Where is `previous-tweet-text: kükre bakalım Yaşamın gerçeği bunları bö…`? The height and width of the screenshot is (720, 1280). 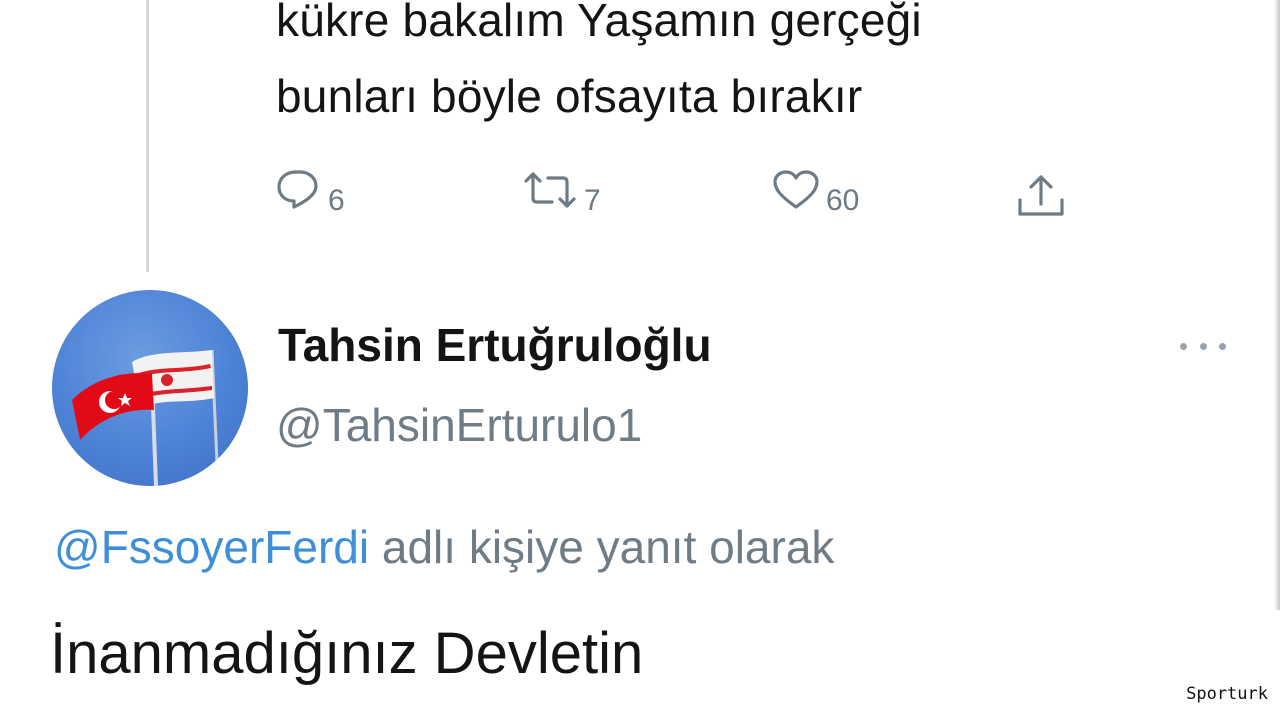 previous-tweet-text: kükre bakalım Yaşamın gerçeği bunları bö… is located at coordinates (726, 67).